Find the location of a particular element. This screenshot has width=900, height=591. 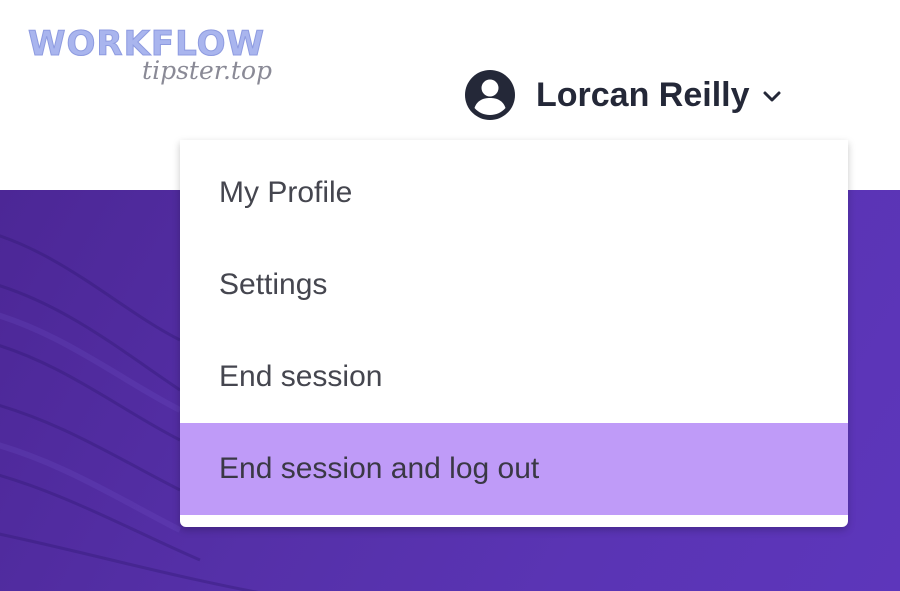

menu-item-label: End session and log out is located at coordinates (379, 468).